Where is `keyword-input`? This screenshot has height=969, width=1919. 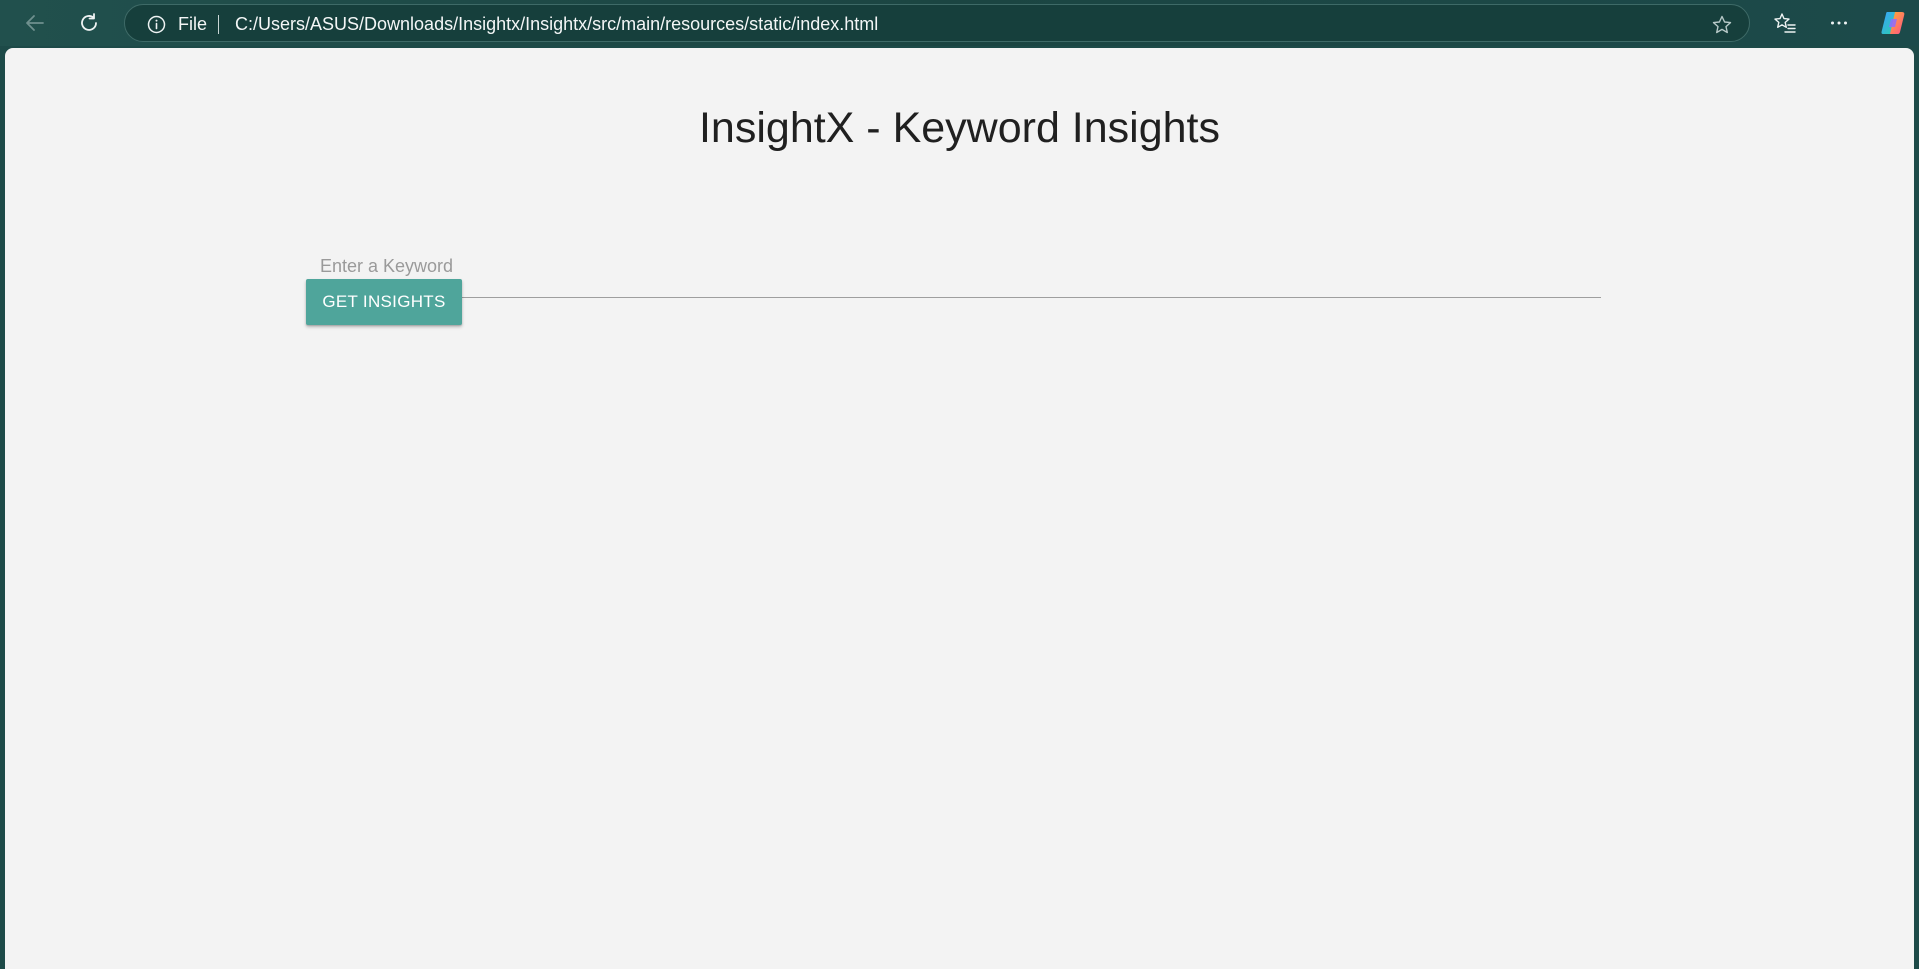 keyword-input is located at coordinates (960, 267).